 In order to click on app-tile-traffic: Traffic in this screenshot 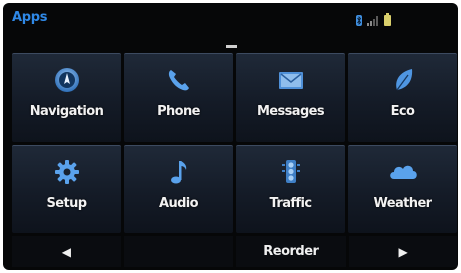, I will do `click(290, 188)`.